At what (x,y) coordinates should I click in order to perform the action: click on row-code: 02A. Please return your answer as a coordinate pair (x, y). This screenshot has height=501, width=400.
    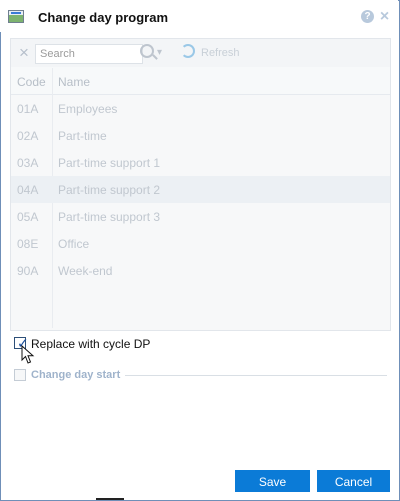
    Looking at the image, I should click on (28, 136).